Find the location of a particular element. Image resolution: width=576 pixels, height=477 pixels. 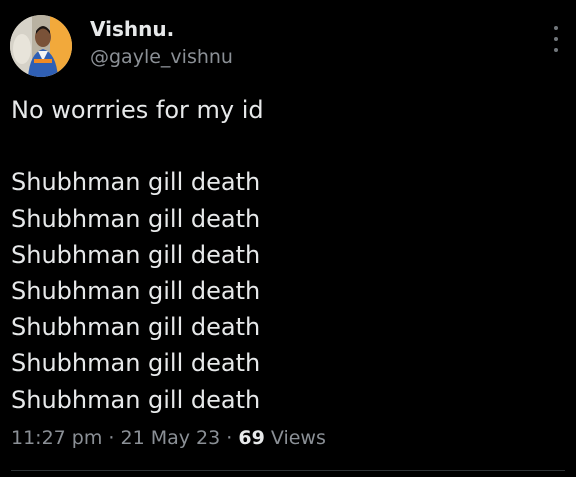

avatar is located at coordinates (41, 46).